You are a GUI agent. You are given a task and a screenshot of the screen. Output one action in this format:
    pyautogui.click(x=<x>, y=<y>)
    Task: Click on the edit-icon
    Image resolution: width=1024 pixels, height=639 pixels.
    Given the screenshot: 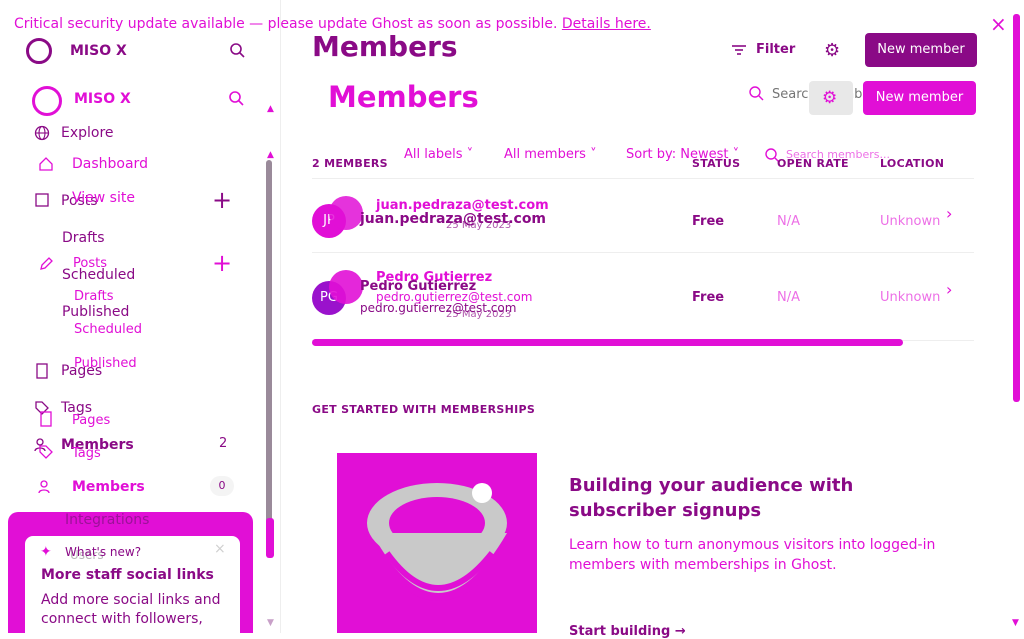 What is the action you would take?
    pyautogui.click(x=46, y=264)
    